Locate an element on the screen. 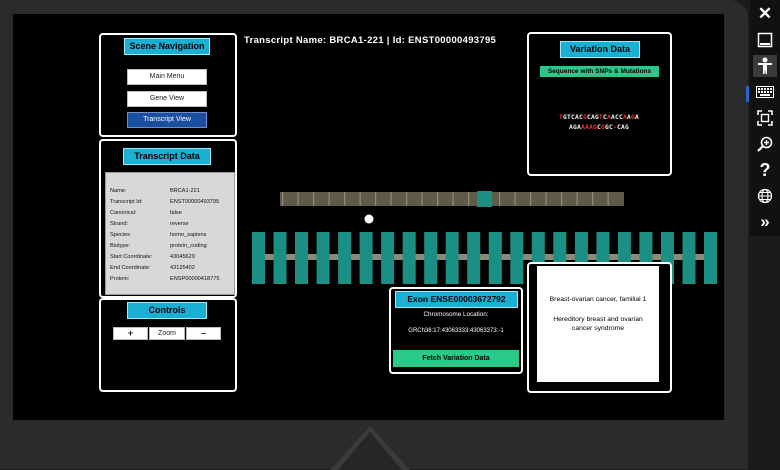 Image resolution: width=780 pixels, height=470 pixels. fetch-variation-button: Fetch Variation Data is located at coordinates (456, 358).